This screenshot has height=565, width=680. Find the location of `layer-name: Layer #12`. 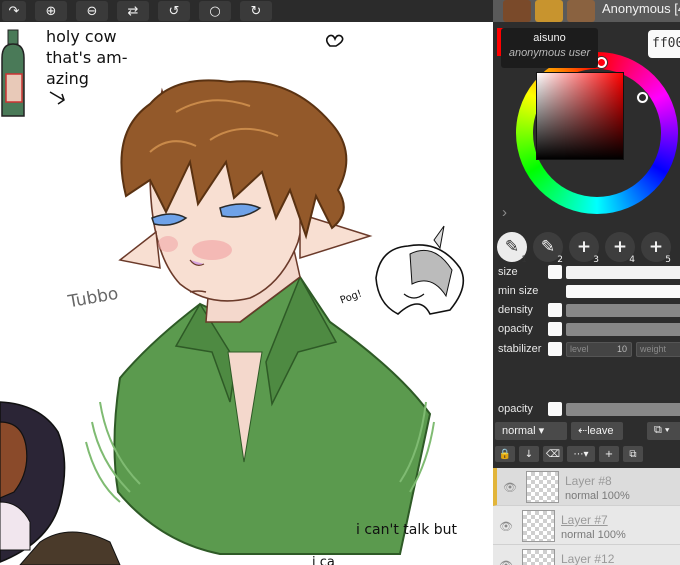

layer-name: Layer #12 is located at coordinates (588, 558).